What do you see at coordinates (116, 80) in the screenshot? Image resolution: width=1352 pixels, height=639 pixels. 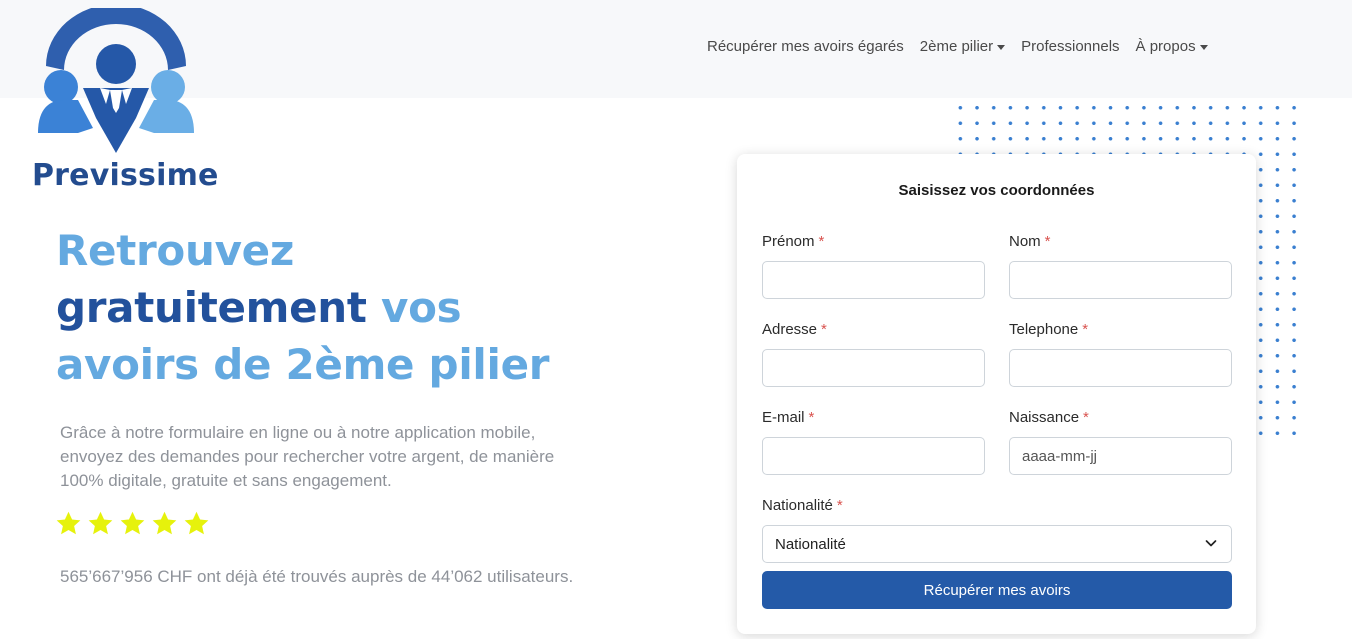 I see `logo-people-icon` at bounding box center [116, 80].